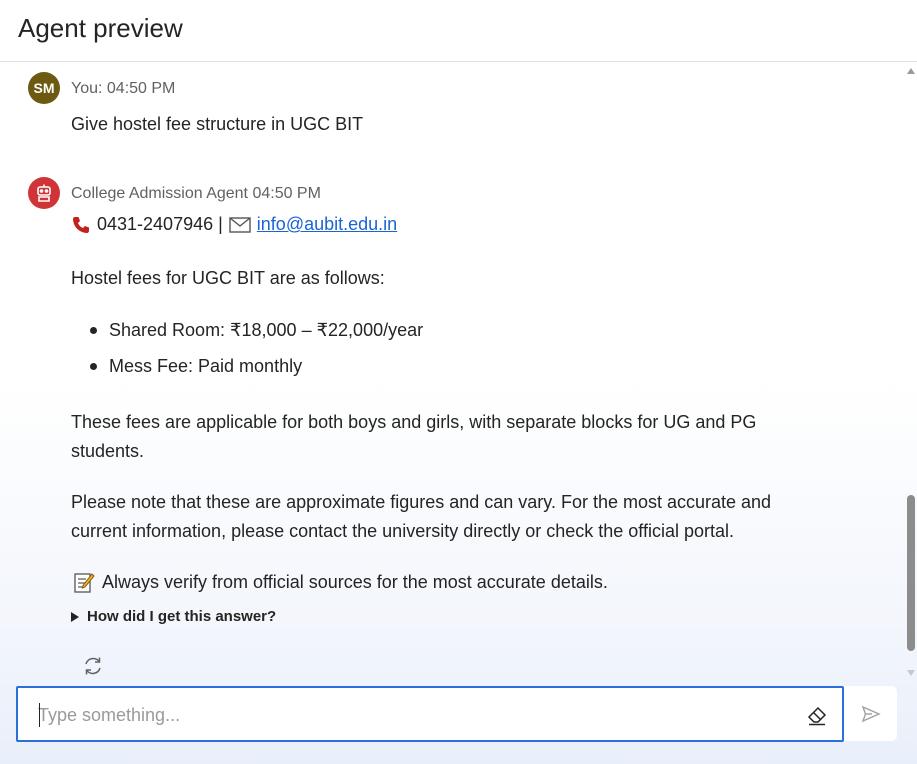 The width and height of the screenshot is (917, 764). Describe the element at coordinates (84, 582) in the screenshot. I see `memo-icon` at that location.